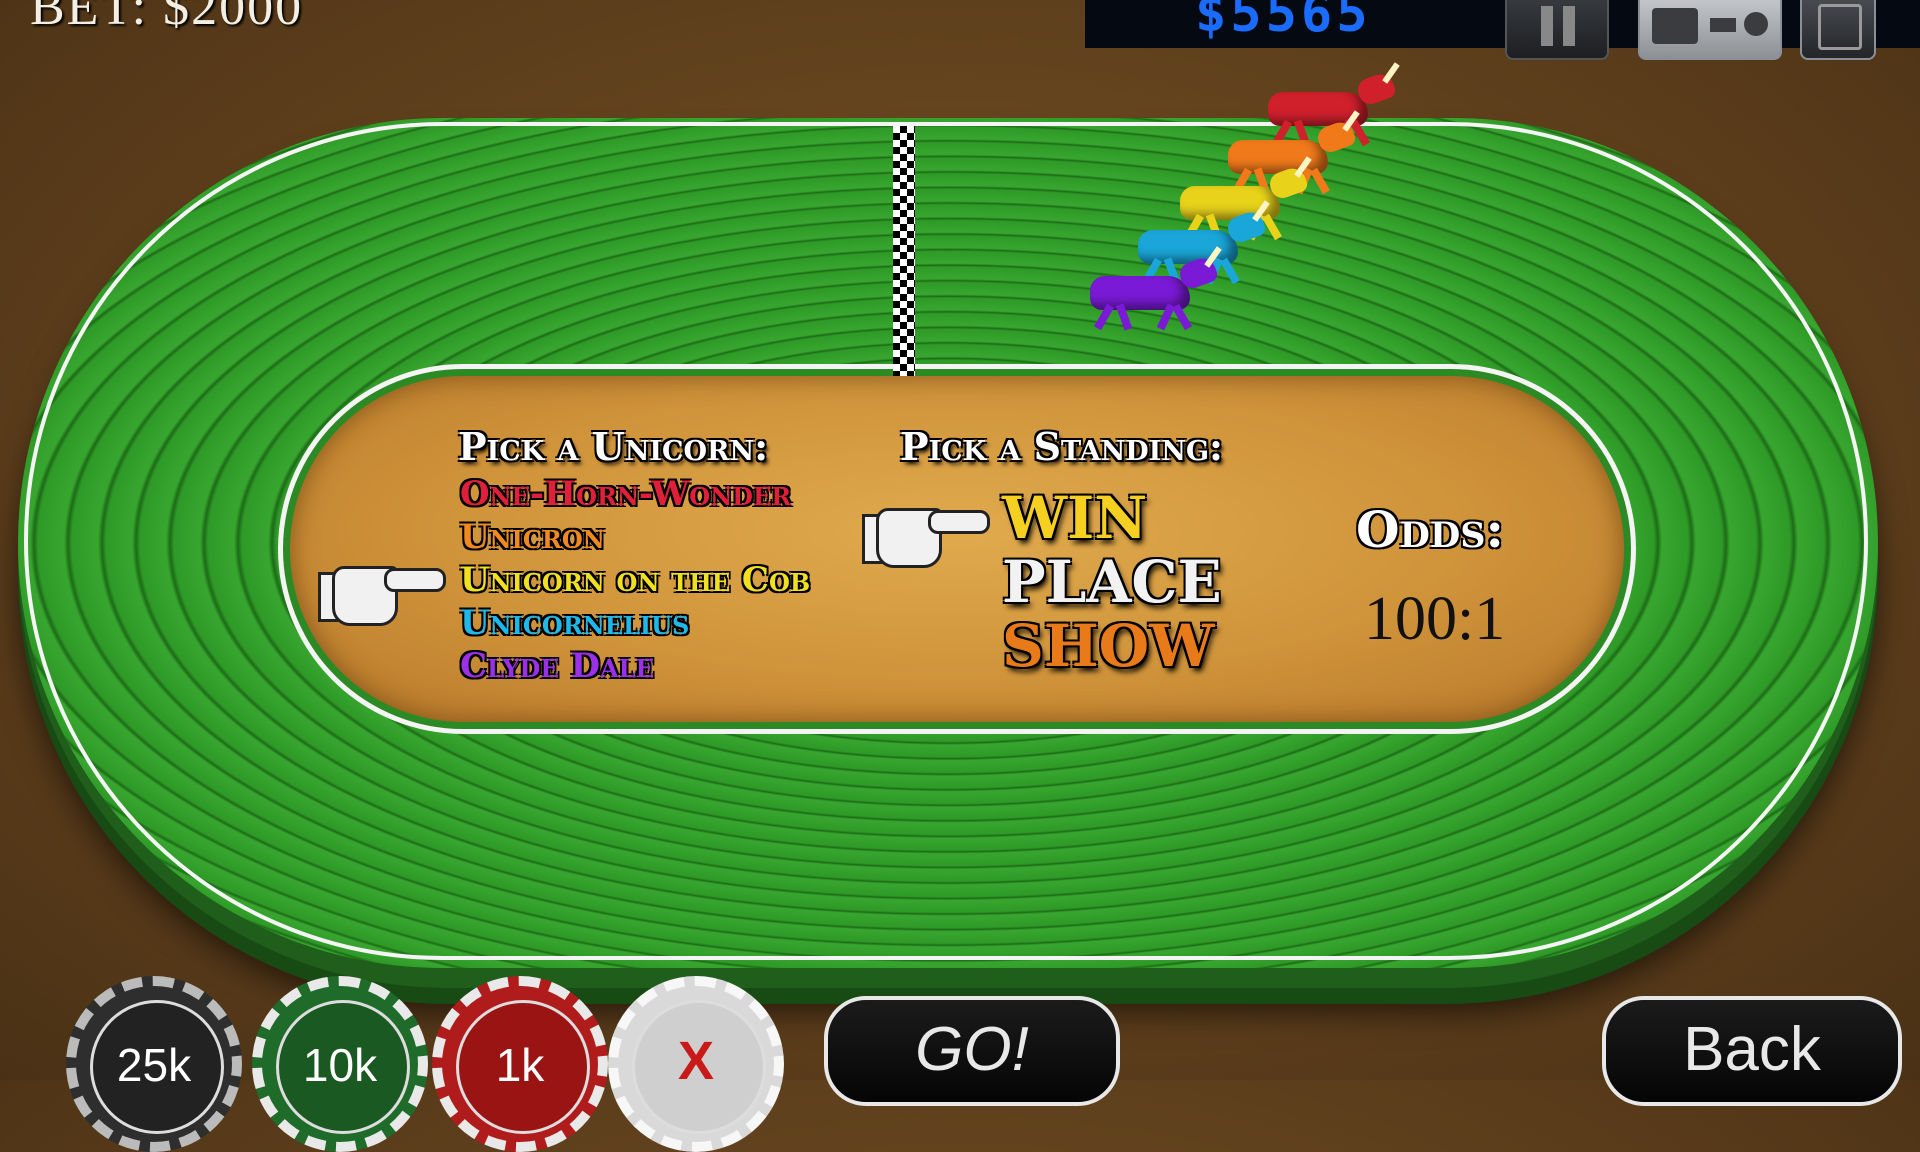  What do you see at coordinates (1146, 288) in the screenshot?
I see `unicorn-runner` at bounding box center [1146, 288].